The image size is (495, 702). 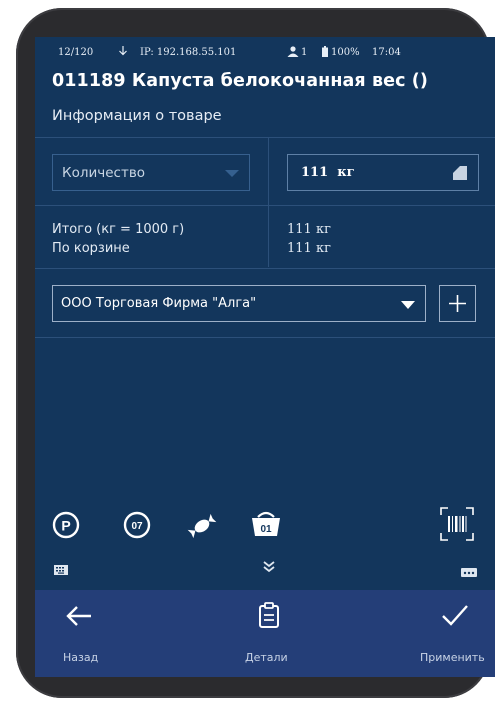 What do you see at coordinates (151, 172) in the screenshot?
I see `quantity-mode-select: Количество` at bounding box center [151, 172].